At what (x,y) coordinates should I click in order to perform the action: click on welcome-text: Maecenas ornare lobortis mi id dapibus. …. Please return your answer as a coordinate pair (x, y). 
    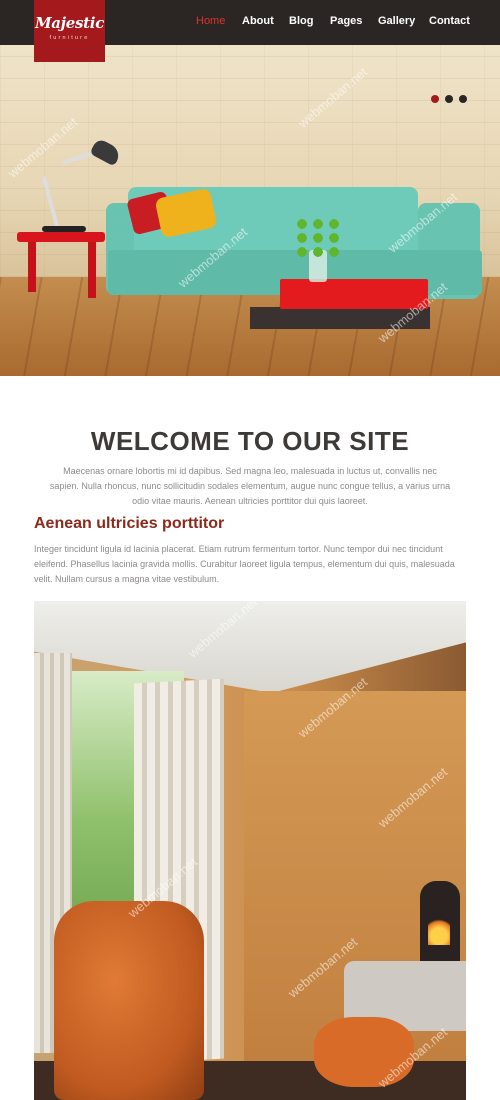
    Looking at the image, I should click on (250, 486).